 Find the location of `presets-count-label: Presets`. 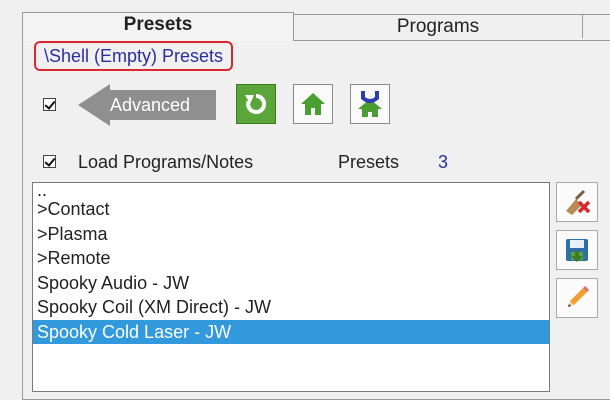

presets-count-label: Presets is located at coordinates (369, 162).